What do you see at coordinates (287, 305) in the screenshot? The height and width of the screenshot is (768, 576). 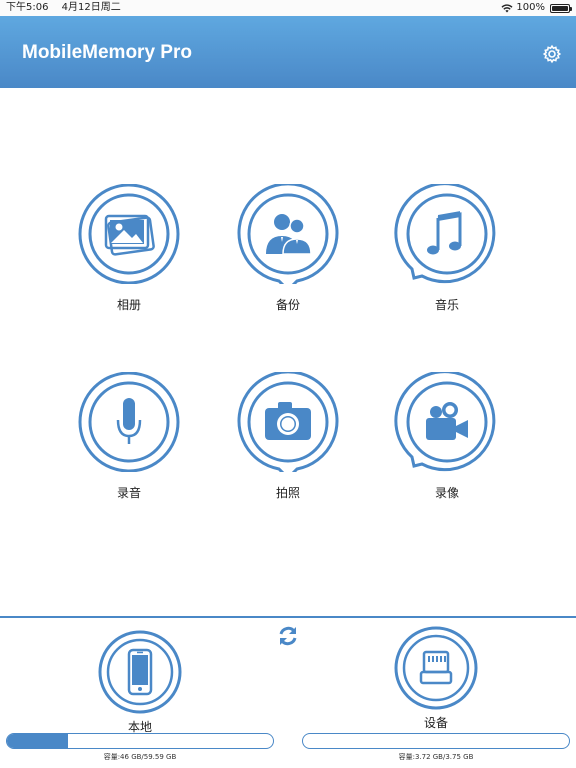 I see `tile-label: 备份` at bounding box center [287, 305].